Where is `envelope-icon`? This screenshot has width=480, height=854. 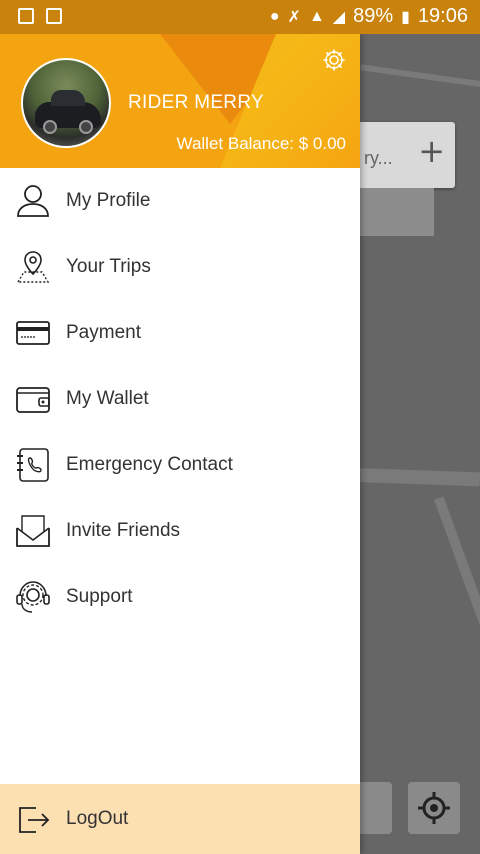
envelope-icon is located at coordinates (33, 531).